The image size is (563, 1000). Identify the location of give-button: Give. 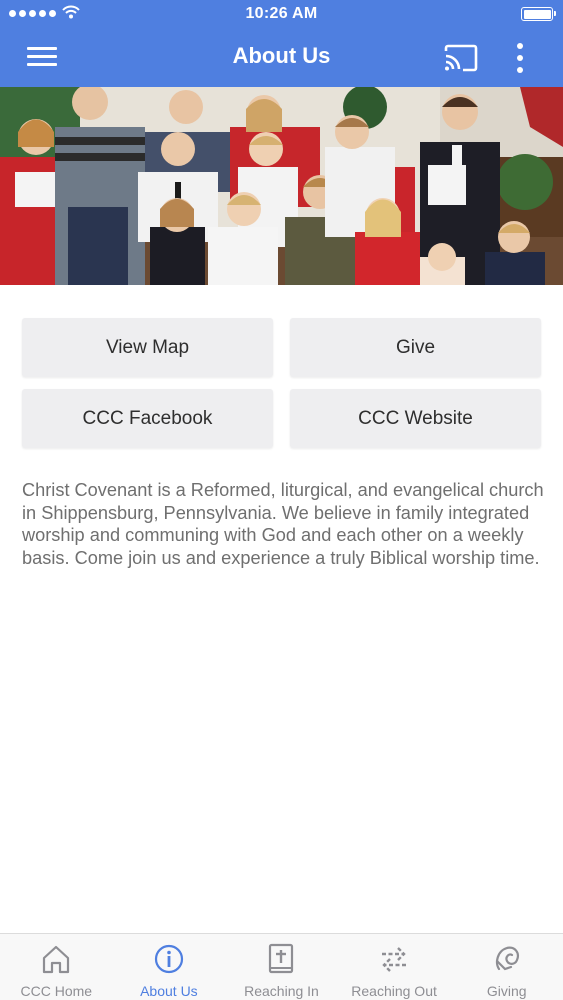
(415, 347).